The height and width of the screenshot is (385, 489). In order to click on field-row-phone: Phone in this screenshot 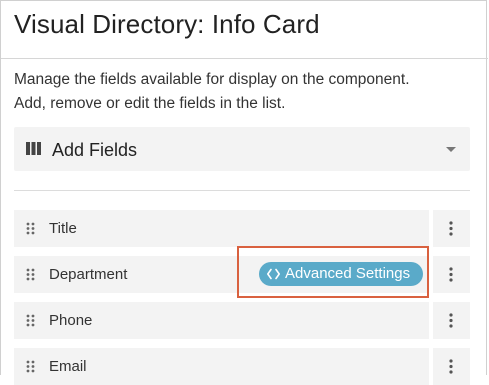, I will do `click(221, 320)`.